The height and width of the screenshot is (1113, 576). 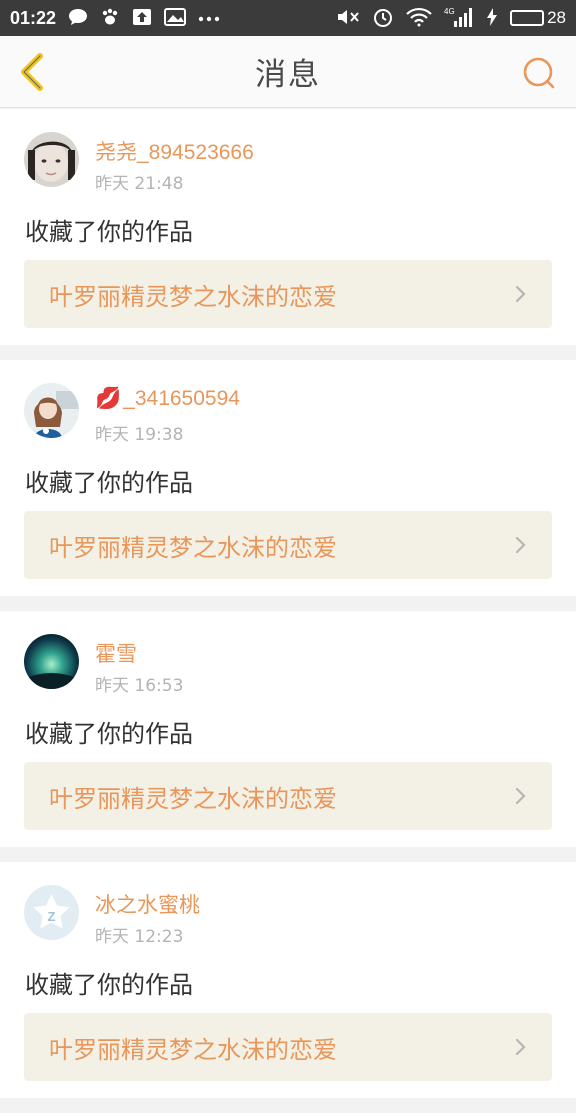 I want to click on top-nav-bar: 消息, so click(x=288, y=72).